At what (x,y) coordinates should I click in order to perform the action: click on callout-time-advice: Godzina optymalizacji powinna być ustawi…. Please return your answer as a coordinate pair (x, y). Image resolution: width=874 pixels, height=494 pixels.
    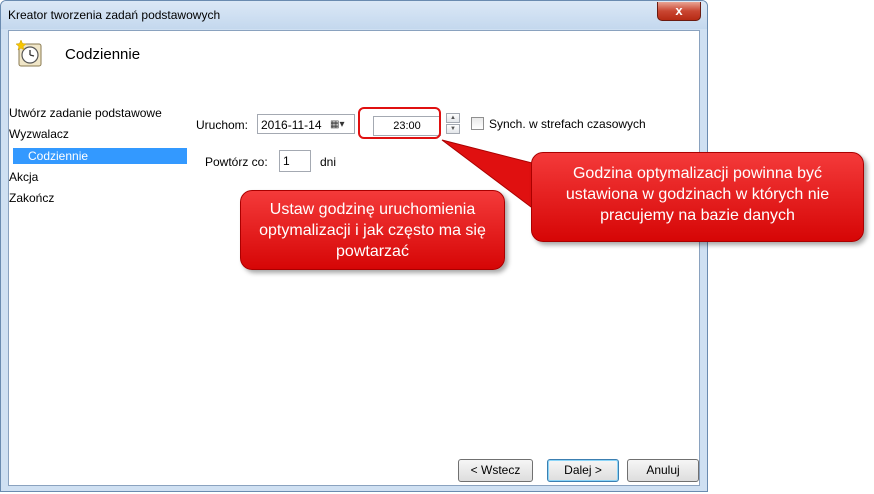
    Looking at the image, I should click on (697, 197).